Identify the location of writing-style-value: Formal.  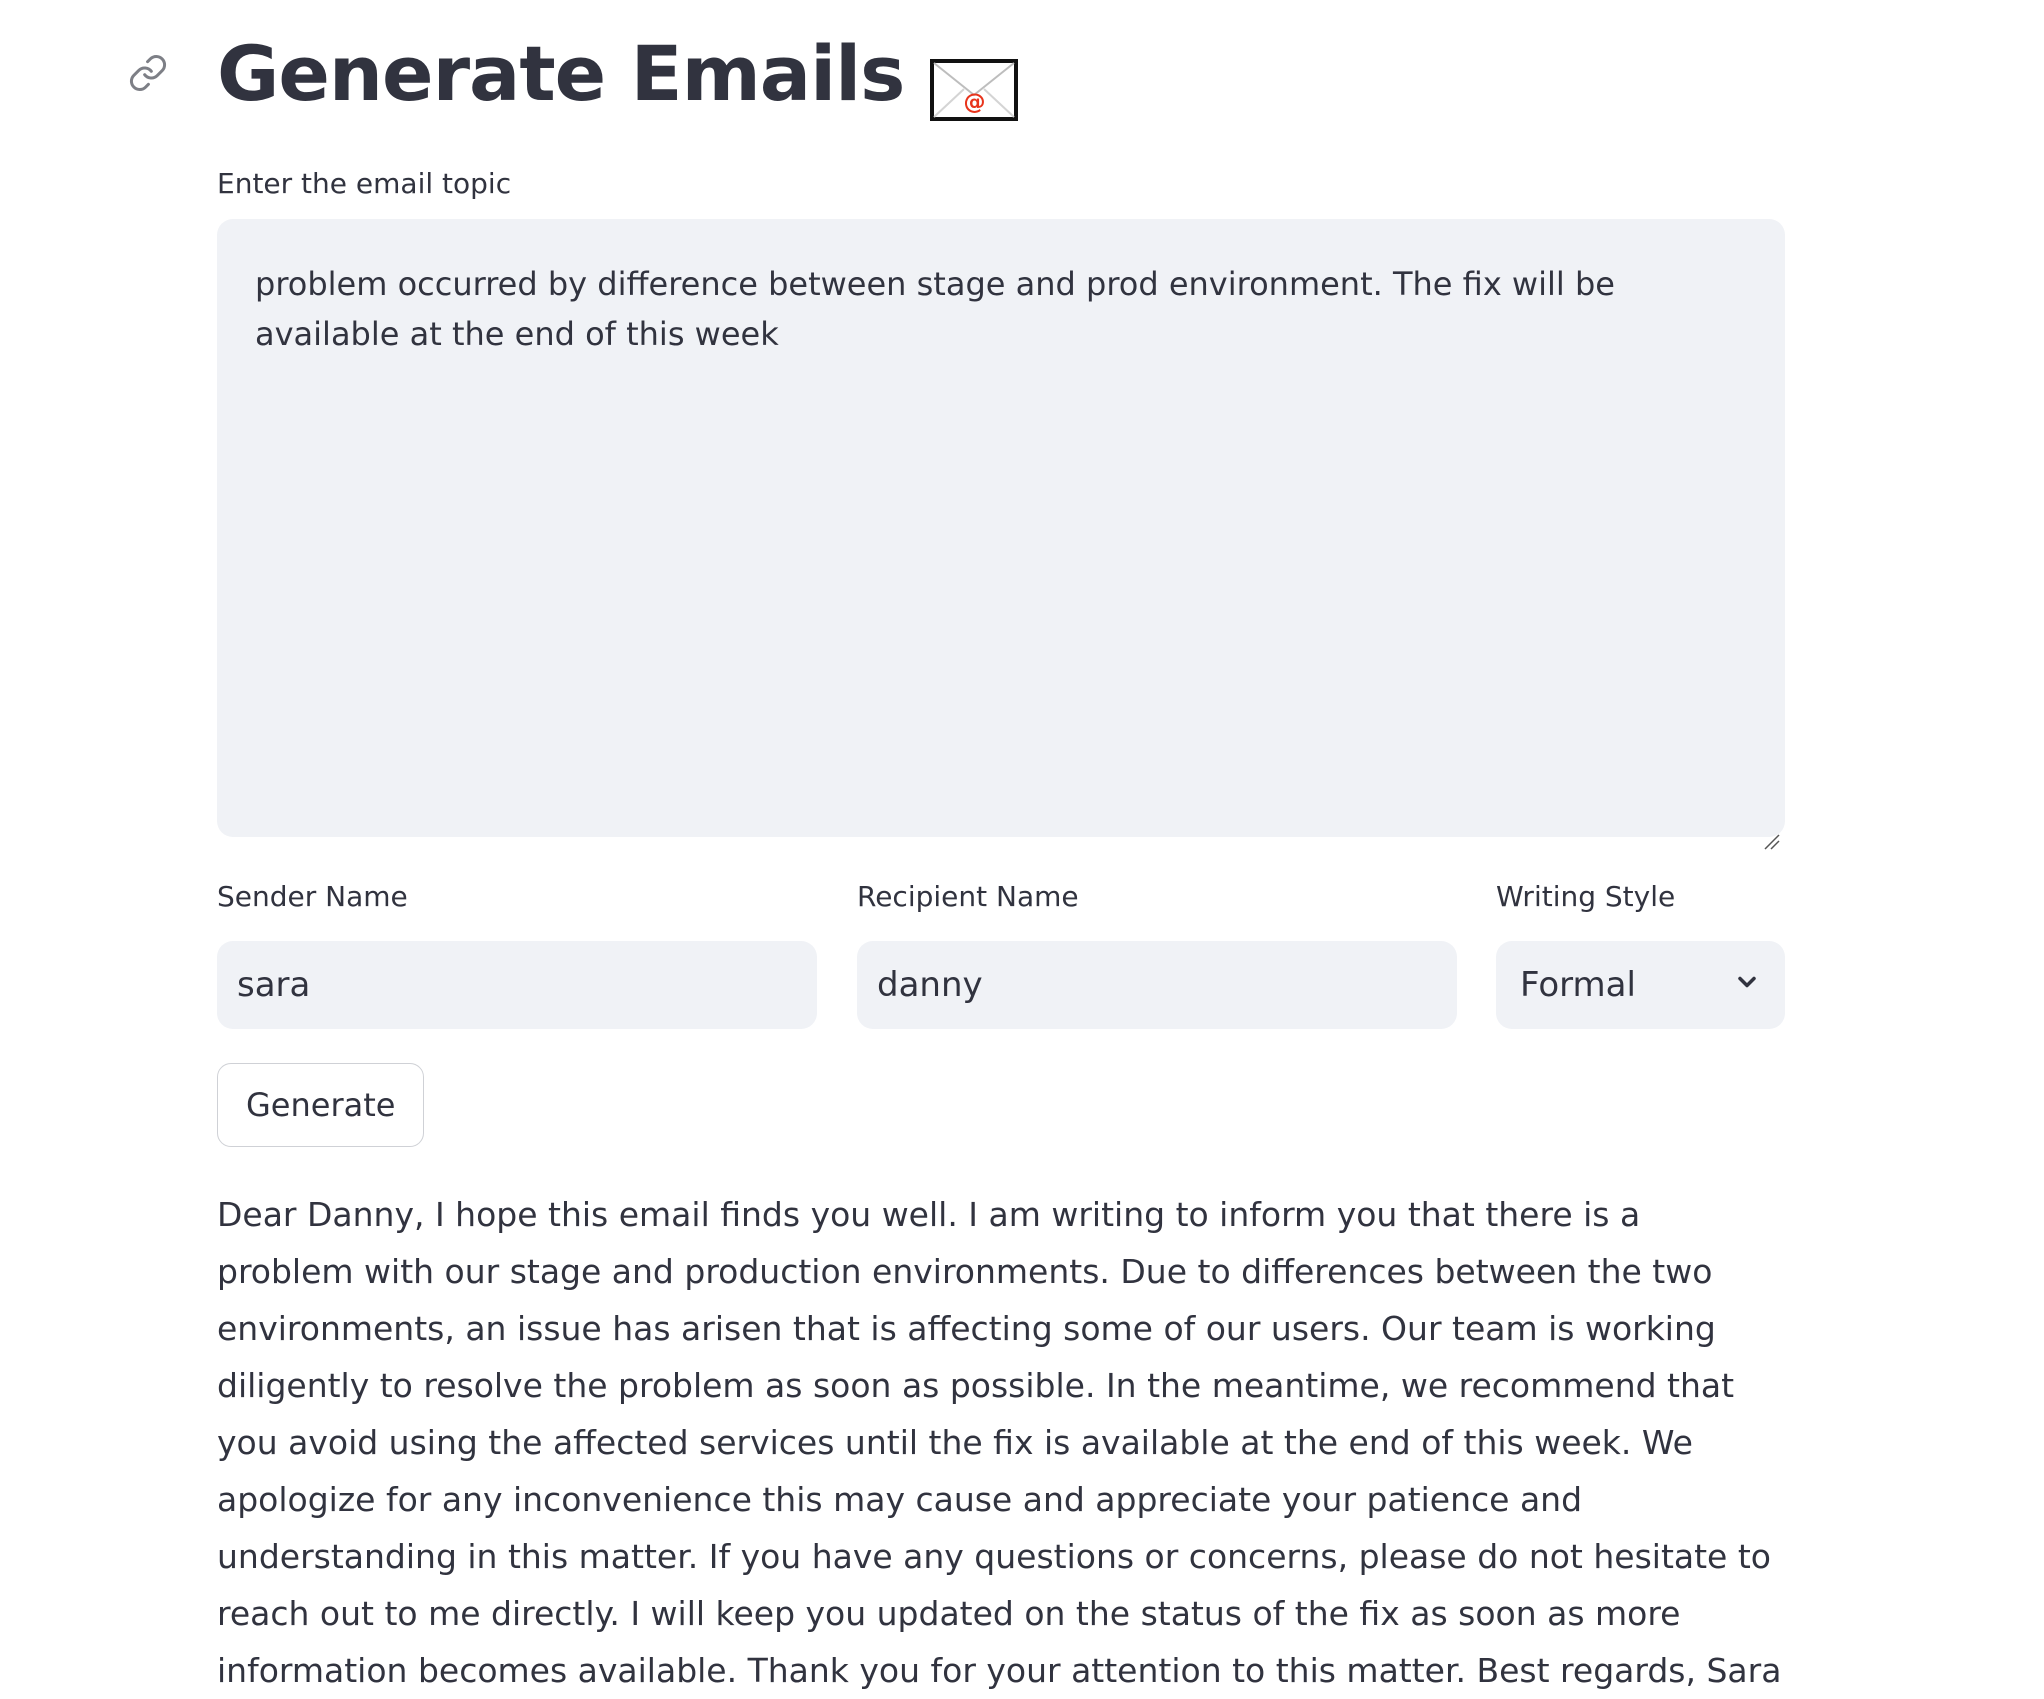
(1578, 985).